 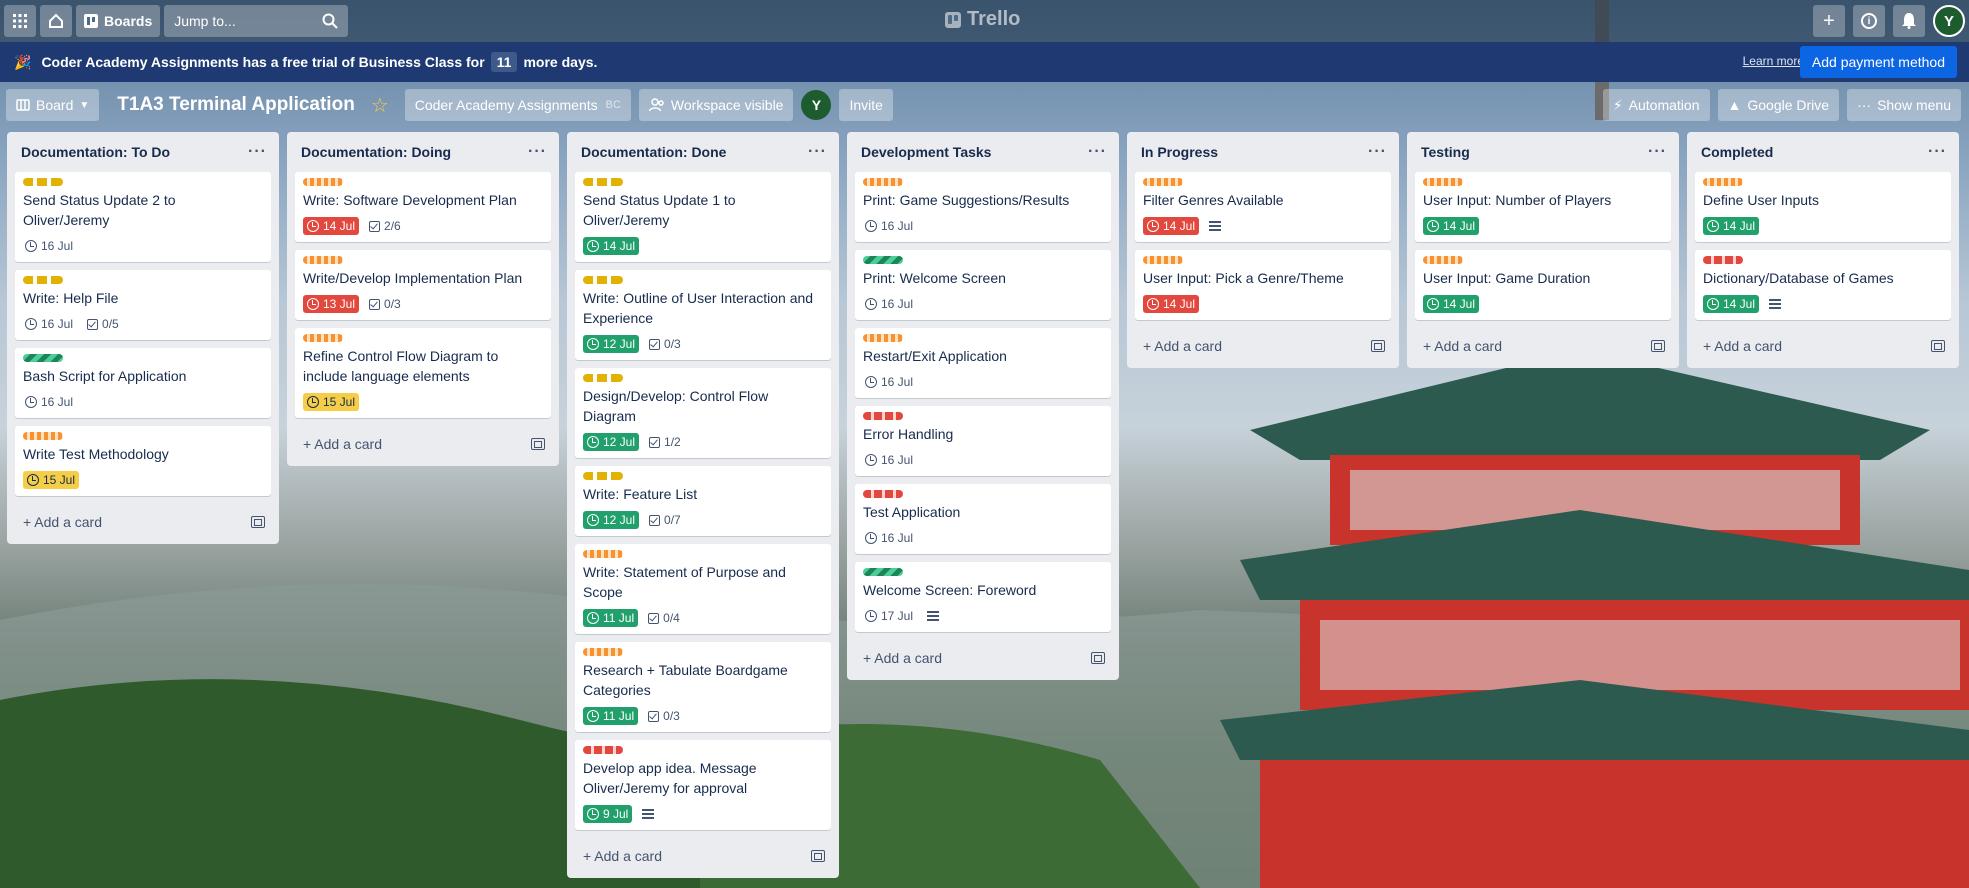 I want to click on list-header: Development Tasks ···, so click(x=983, y=152).